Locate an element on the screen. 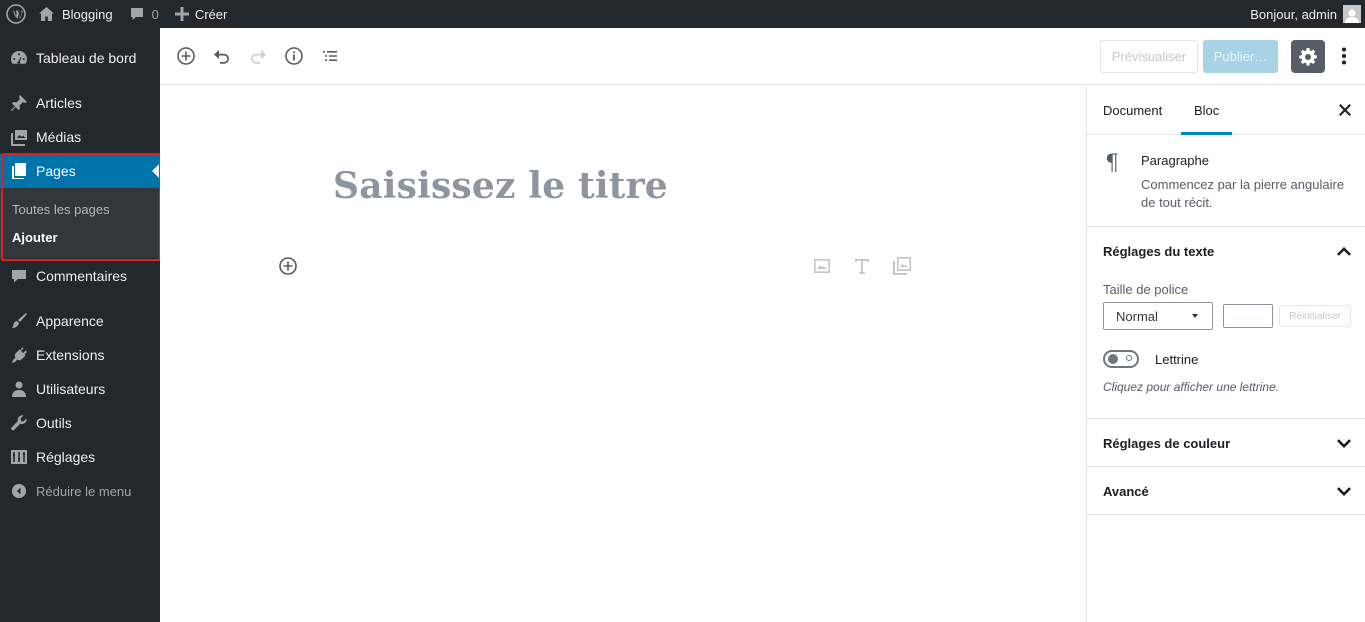  dropcap-toggle is located at coordinates (1121, 359).